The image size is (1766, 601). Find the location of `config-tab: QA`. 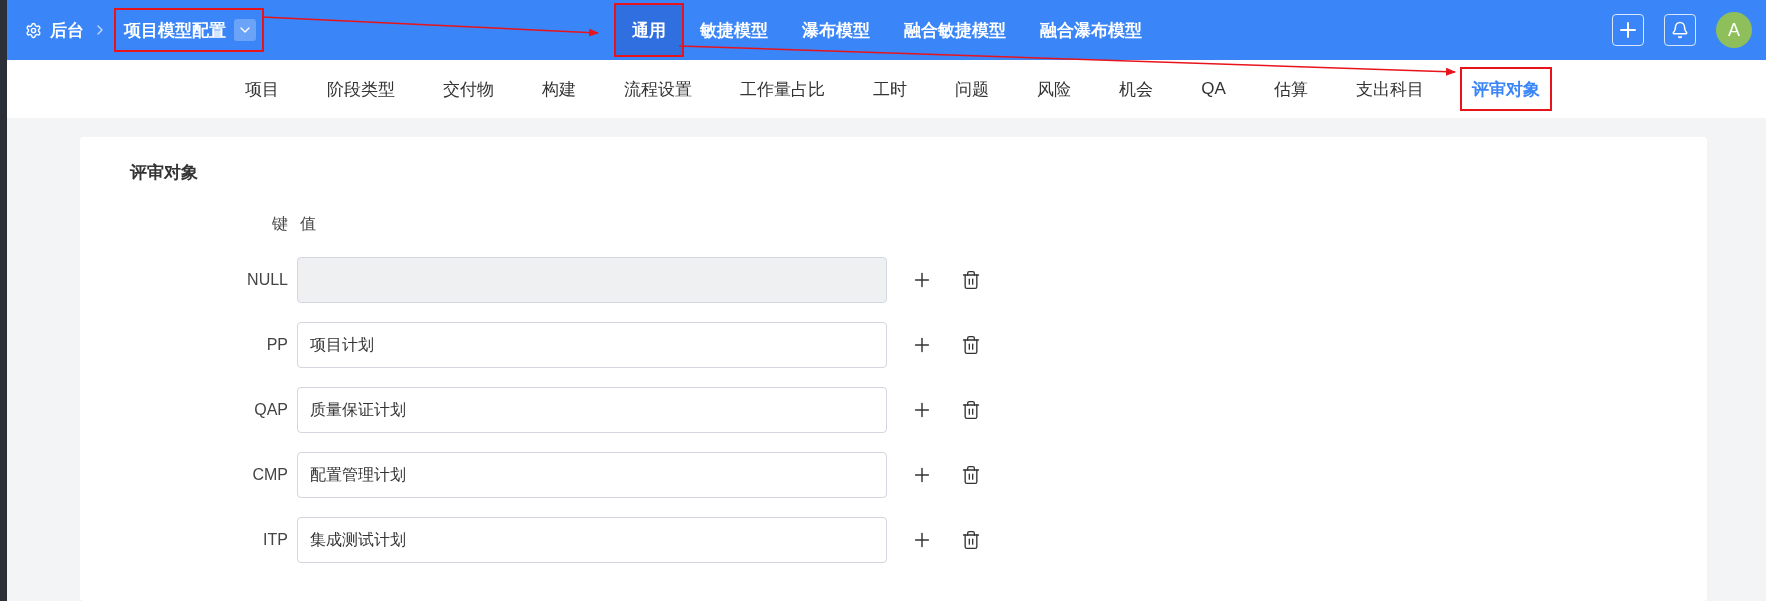

config-tab: QA is located at coordinates (1213, 89).